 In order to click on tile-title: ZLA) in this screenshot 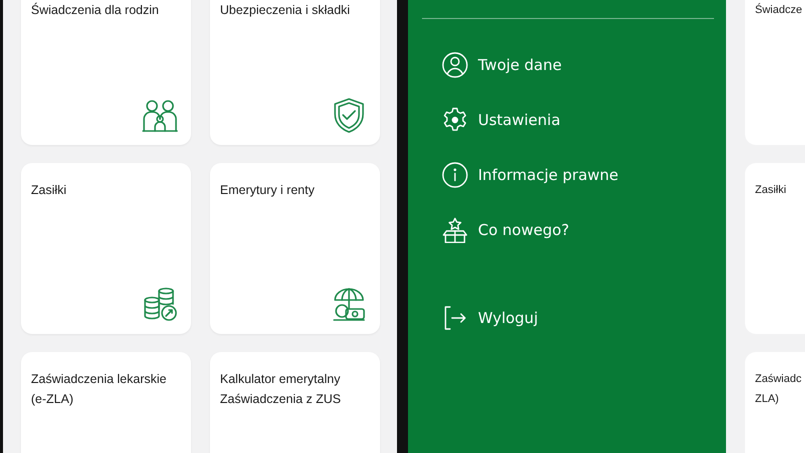, I will do `click(767, 399)`.